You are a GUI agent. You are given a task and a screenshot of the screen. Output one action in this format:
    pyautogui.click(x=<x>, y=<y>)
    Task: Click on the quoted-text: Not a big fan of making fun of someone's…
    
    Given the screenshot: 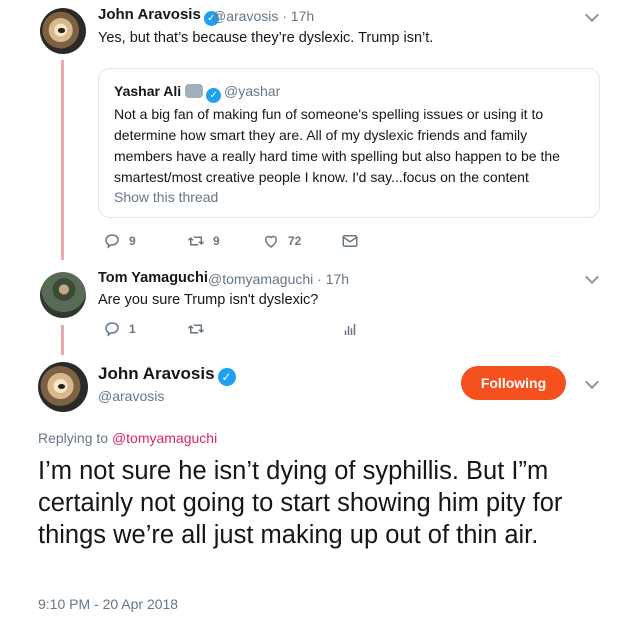 What is the action you would take?
    pyautogui.click(x=337, y=145)
    